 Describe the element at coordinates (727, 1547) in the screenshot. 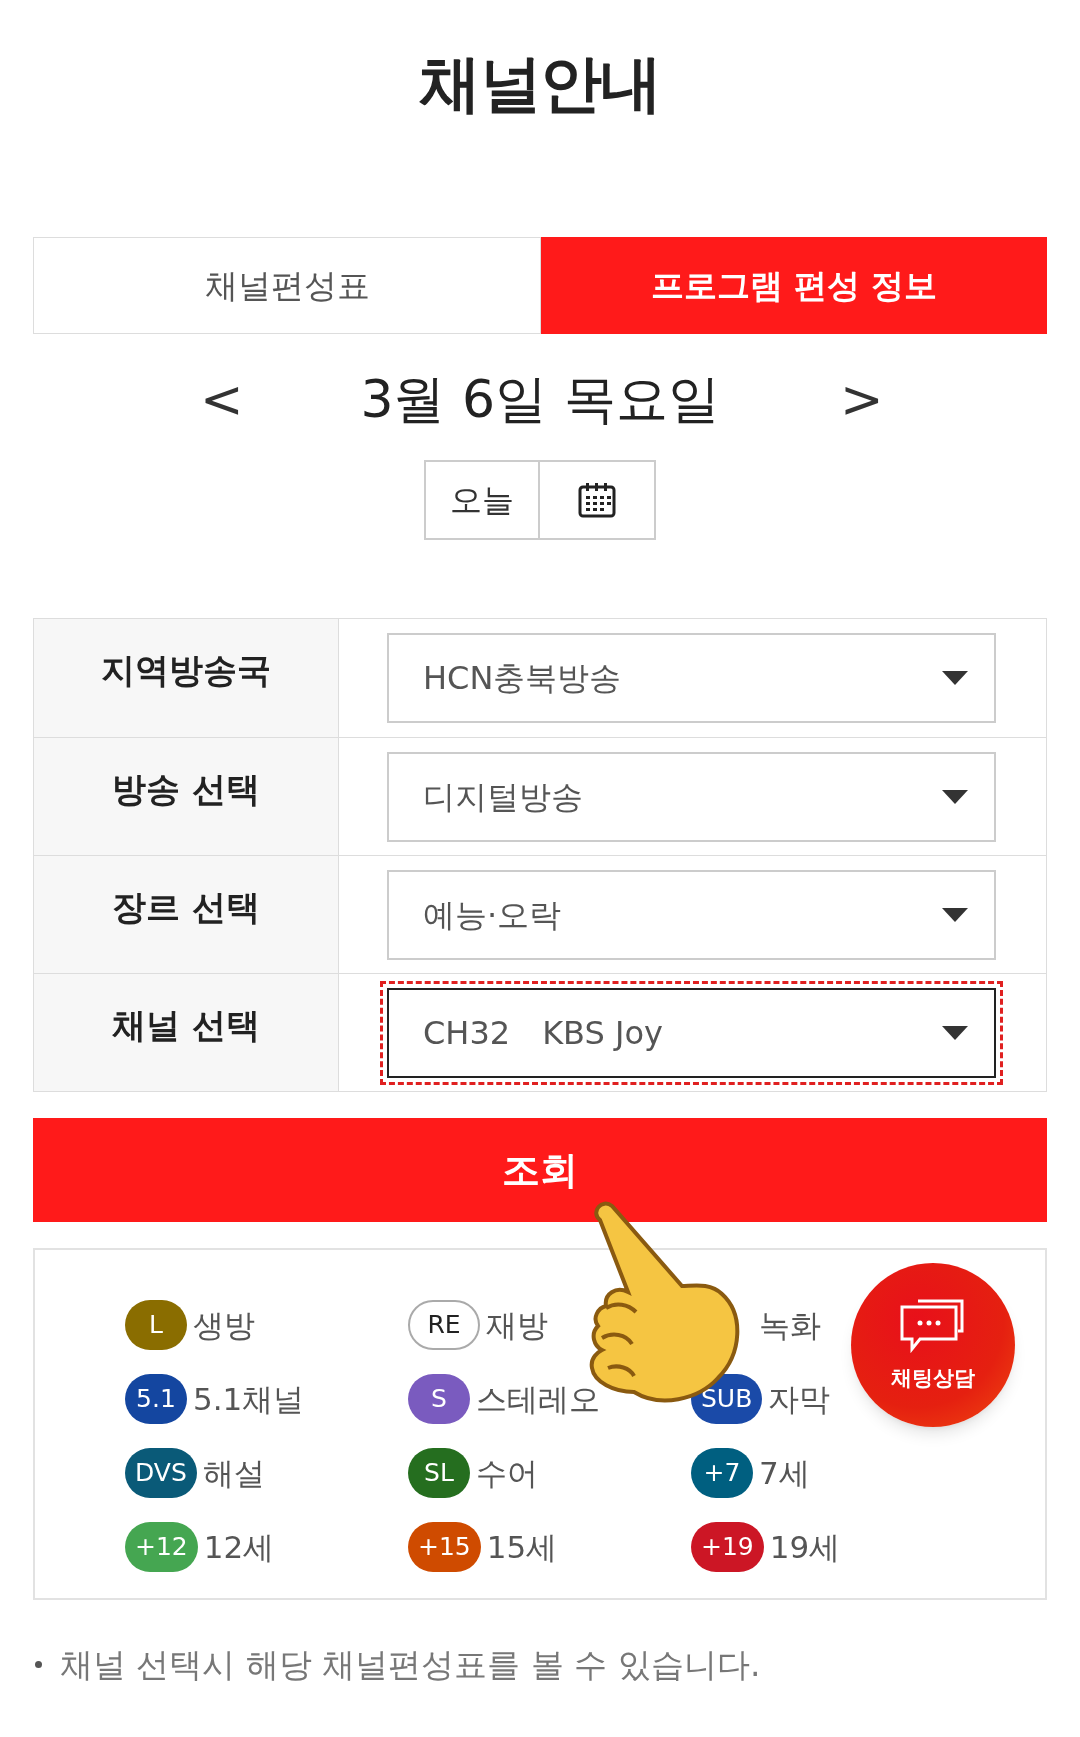

I see `badge: +19` at that location.